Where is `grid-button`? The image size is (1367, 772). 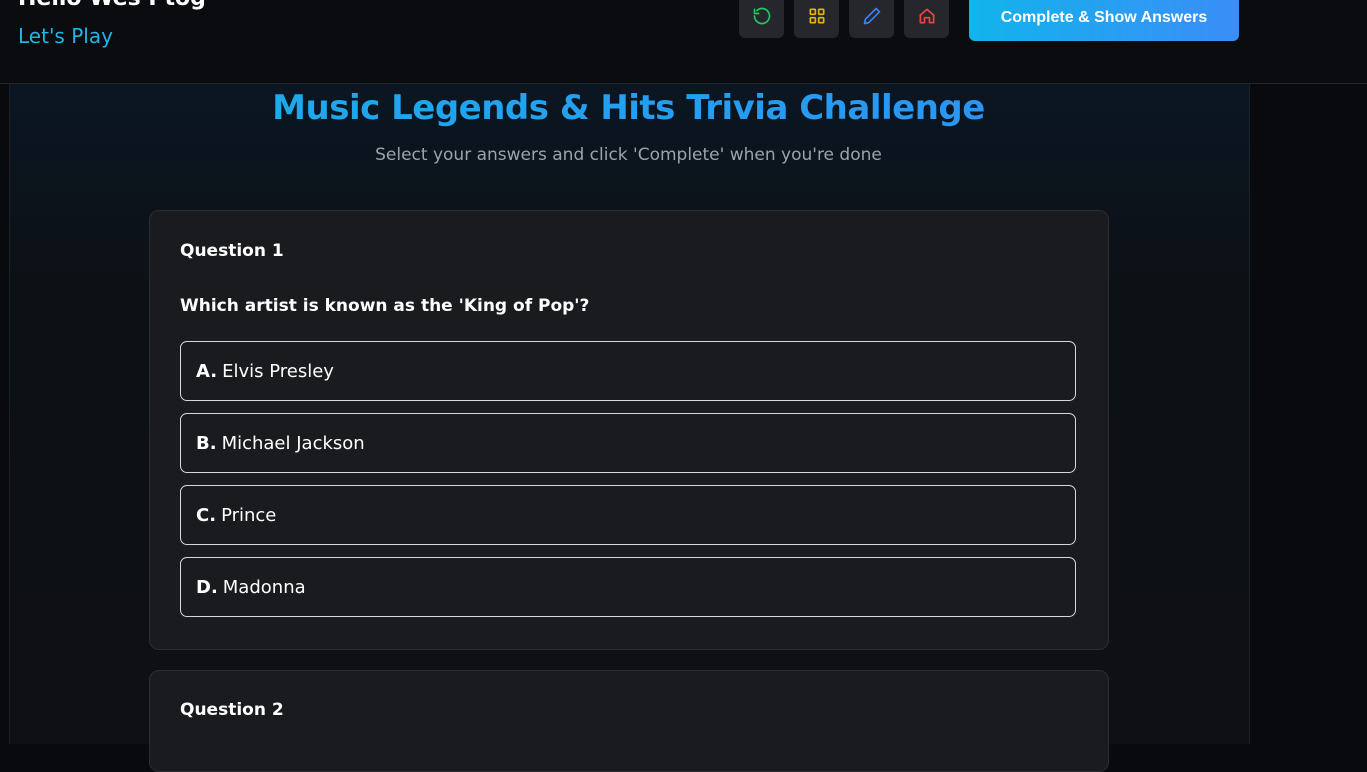
grid-button is located at coordinates (816, 19).